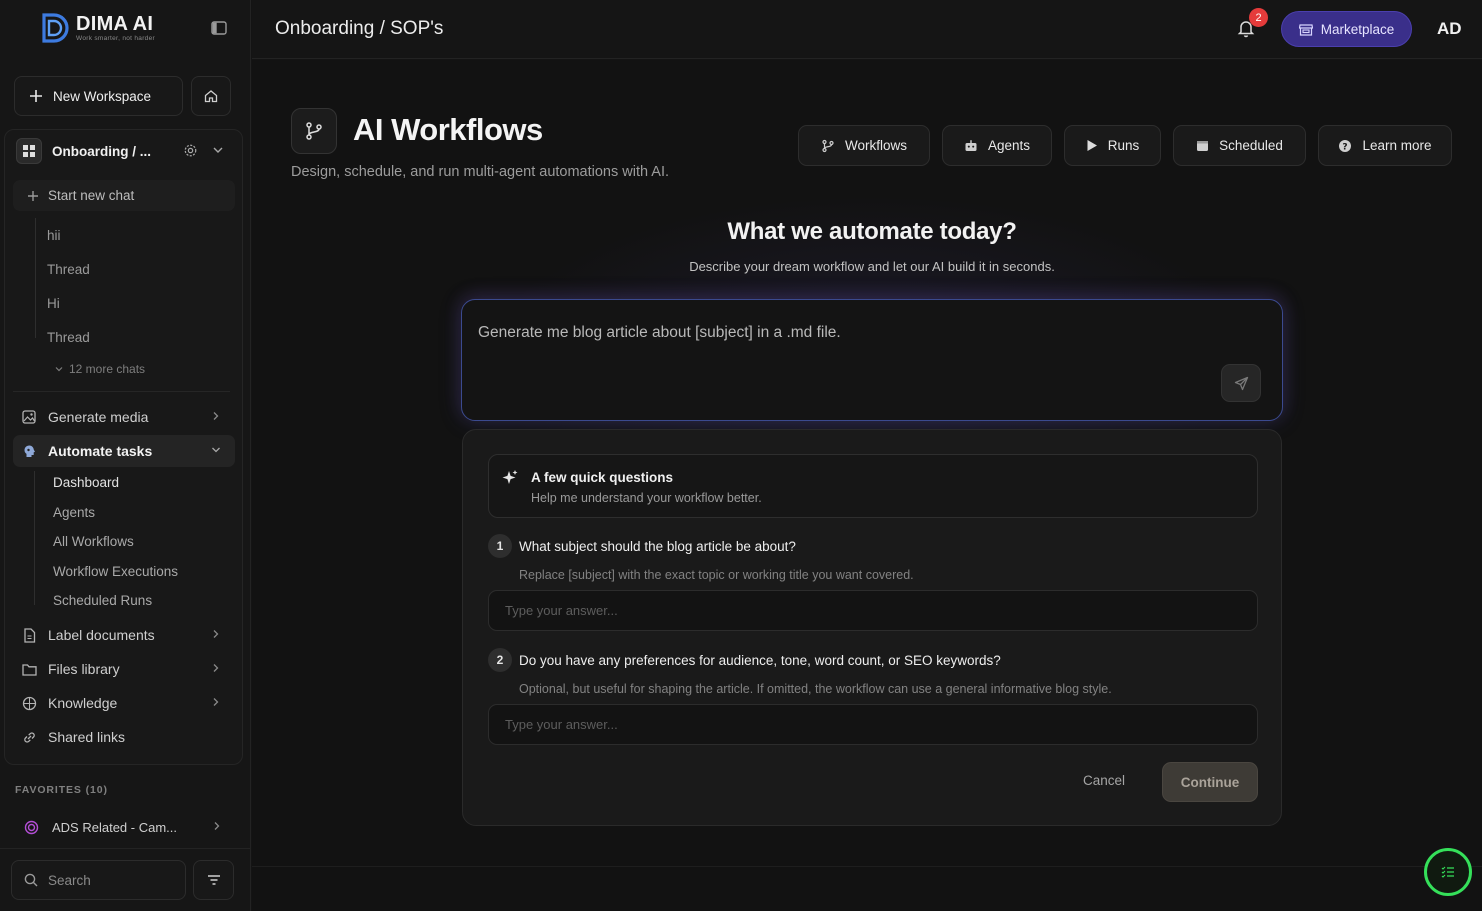 The height and width of the screenshot is (911, 1482). Describe the element at coordinates (1397, 145) in the screenshot. I see `tab-label: Learn more` at that location.